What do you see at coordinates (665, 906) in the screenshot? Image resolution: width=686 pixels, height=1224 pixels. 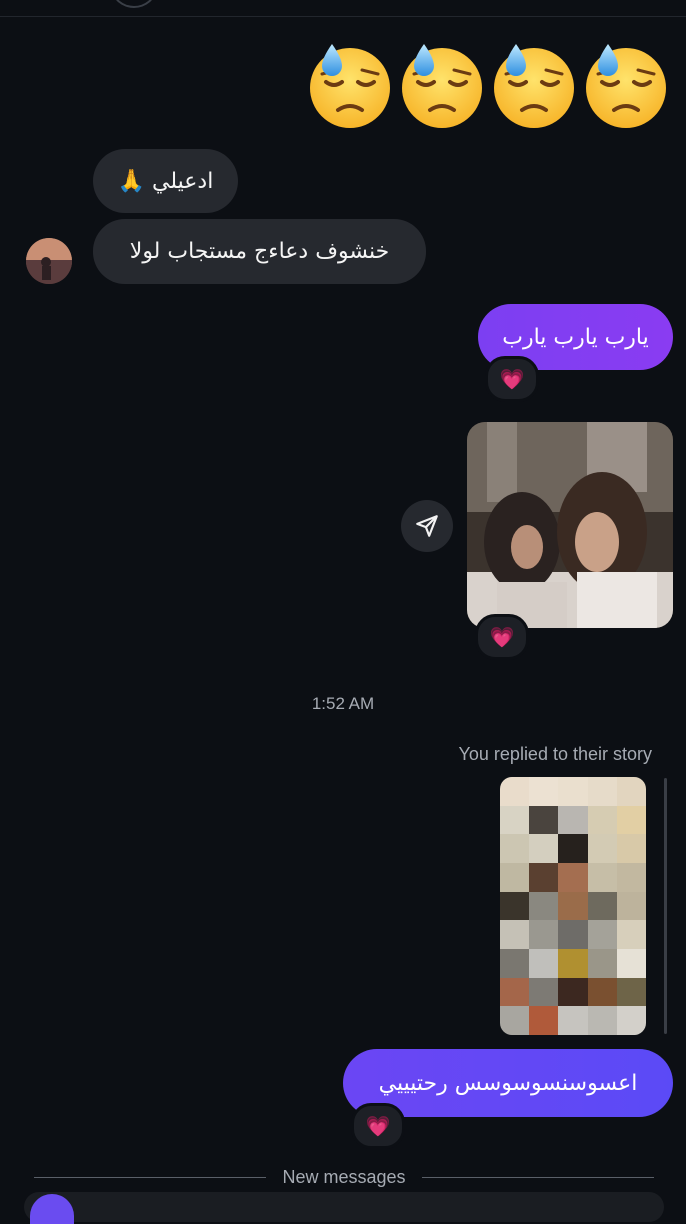 I see `story-reply-bar` at bounding box center [665, 906].